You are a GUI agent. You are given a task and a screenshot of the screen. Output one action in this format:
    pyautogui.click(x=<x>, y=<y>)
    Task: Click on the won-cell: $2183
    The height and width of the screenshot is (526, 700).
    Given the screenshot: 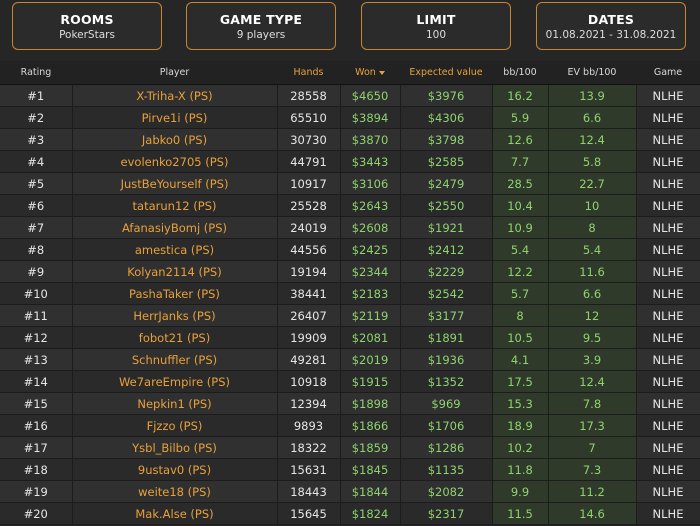 What is the action you would take?
    pyautogui.click(x=370, y=293)
    